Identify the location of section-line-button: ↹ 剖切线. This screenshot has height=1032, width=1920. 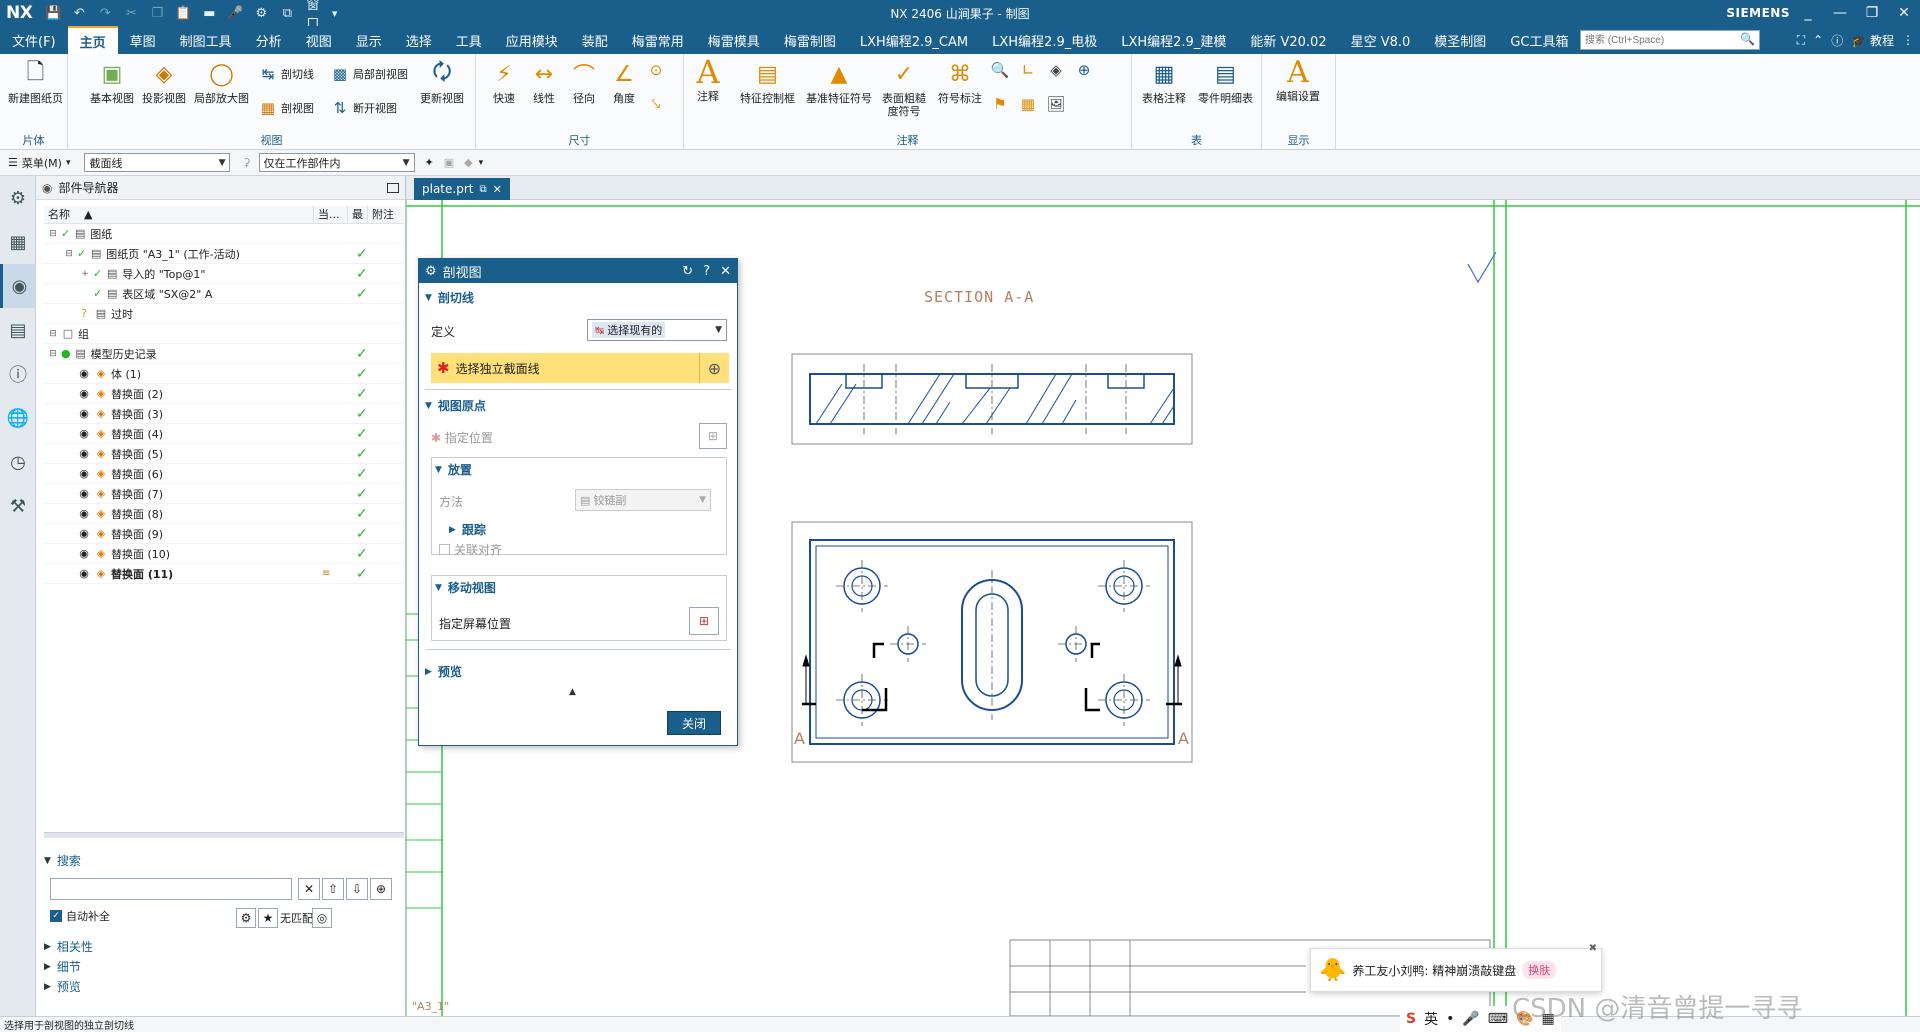
(286, 74).